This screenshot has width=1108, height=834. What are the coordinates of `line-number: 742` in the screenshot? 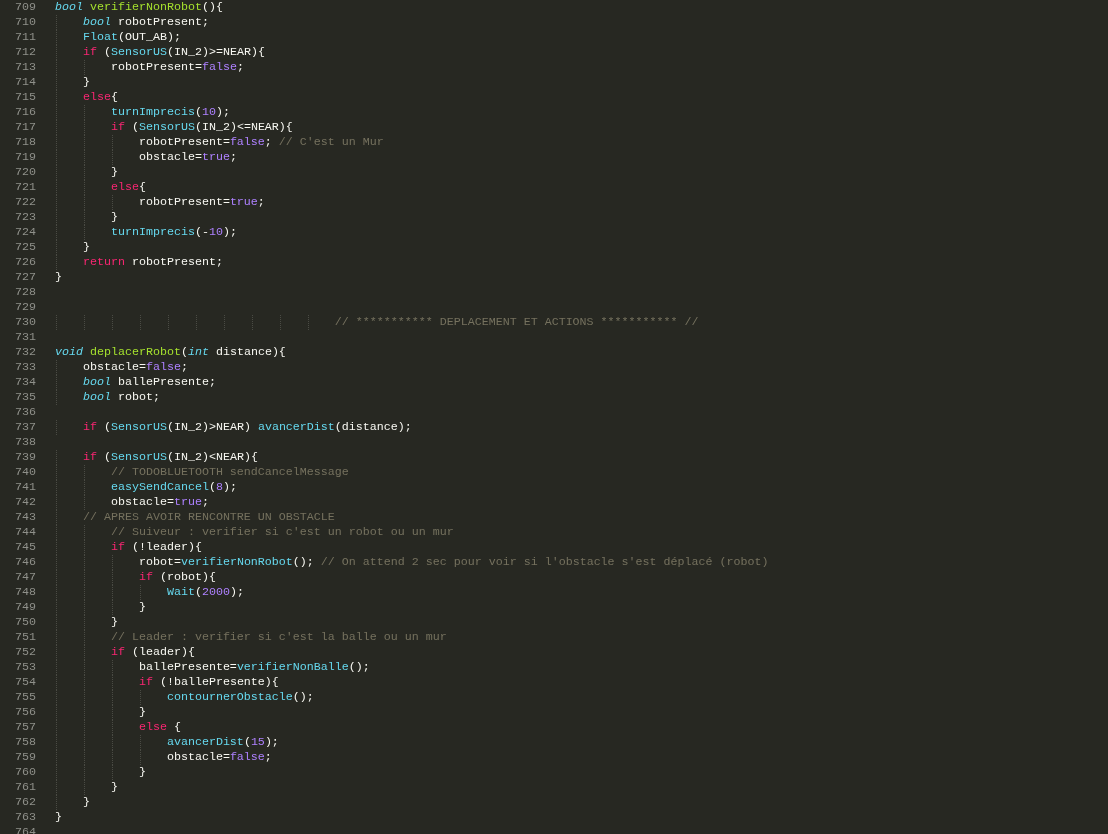 It's located at (25, 502).